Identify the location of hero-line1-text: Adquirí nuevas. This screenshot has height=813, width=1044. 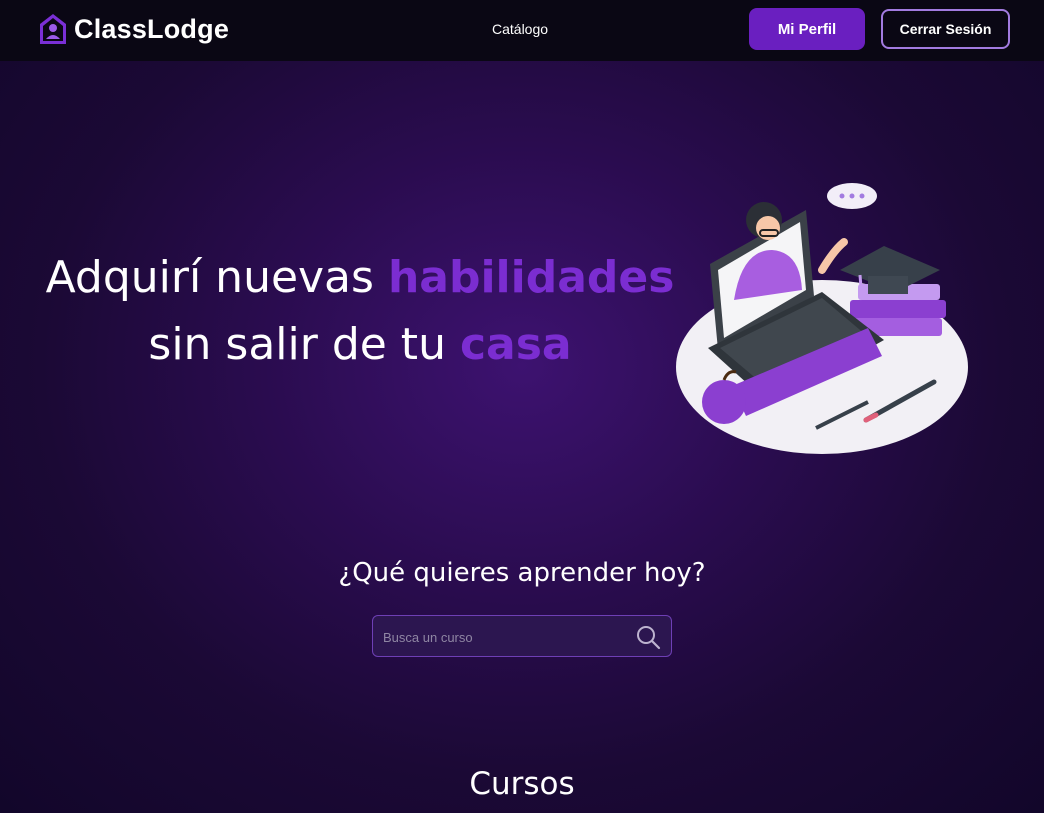
(216, 277).